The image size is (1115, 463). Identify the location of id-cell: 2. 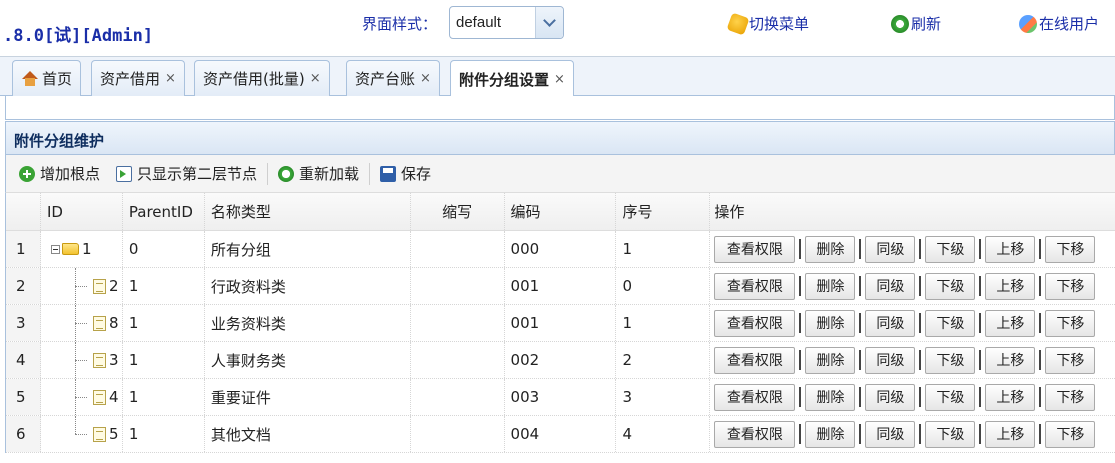
(82, 286).